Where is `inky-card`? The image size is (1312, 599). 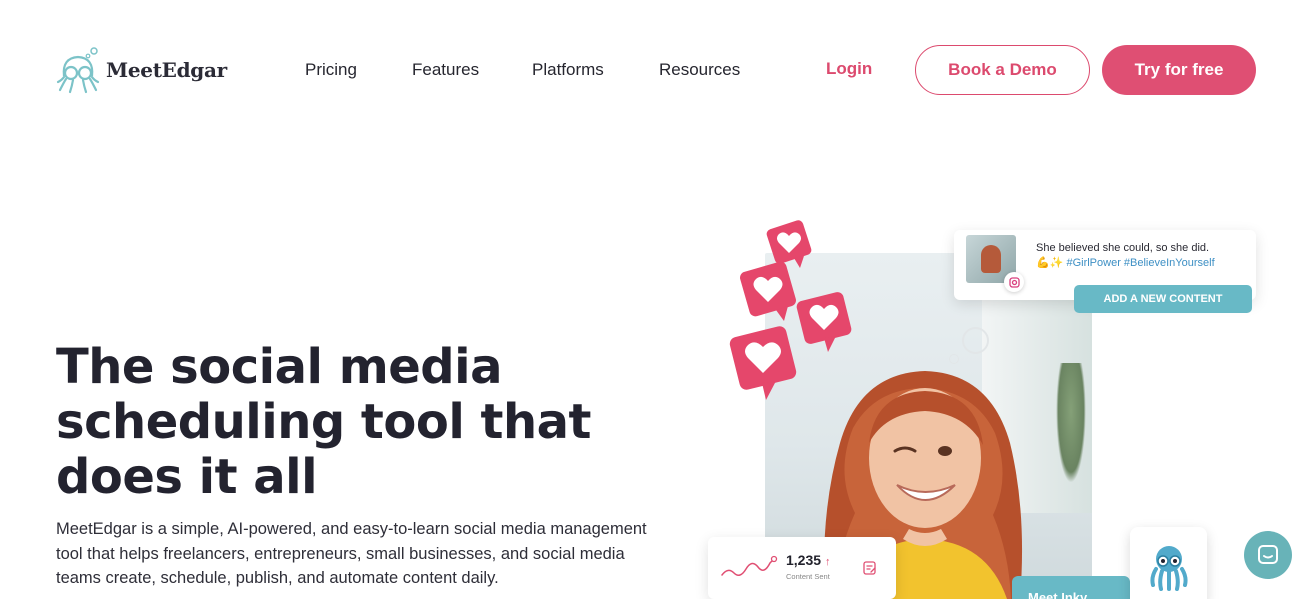 inky-card is located at coordinates (1168, 563).